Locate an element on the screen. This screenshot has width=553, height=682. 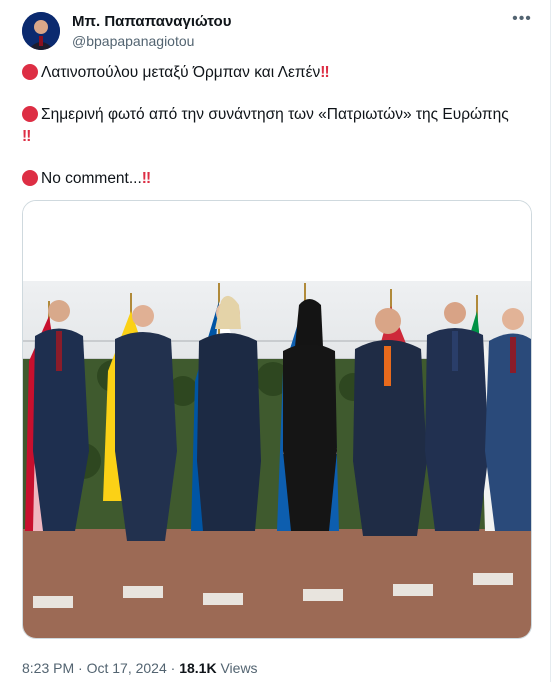
views-label: Views is located at coordinates (239, 668).